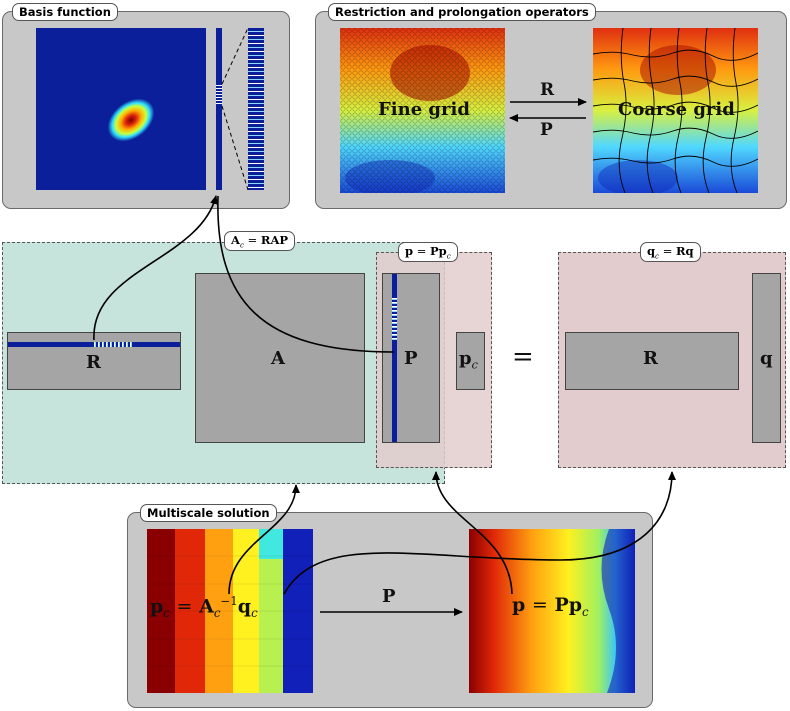  I want to click on basis-function-title: Basis function, so click(65, 12).